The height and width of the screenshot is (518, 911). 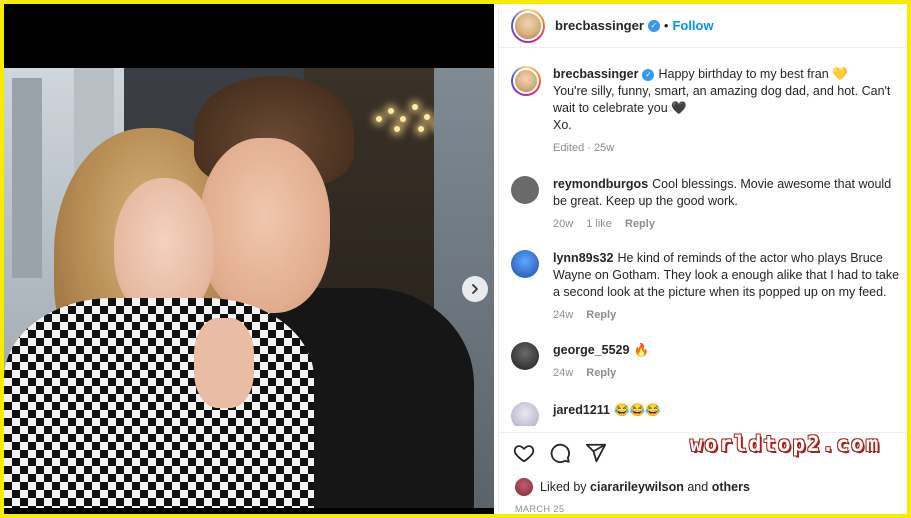 I want to click on comment-username: jared1211, so click(x=581, y=410).